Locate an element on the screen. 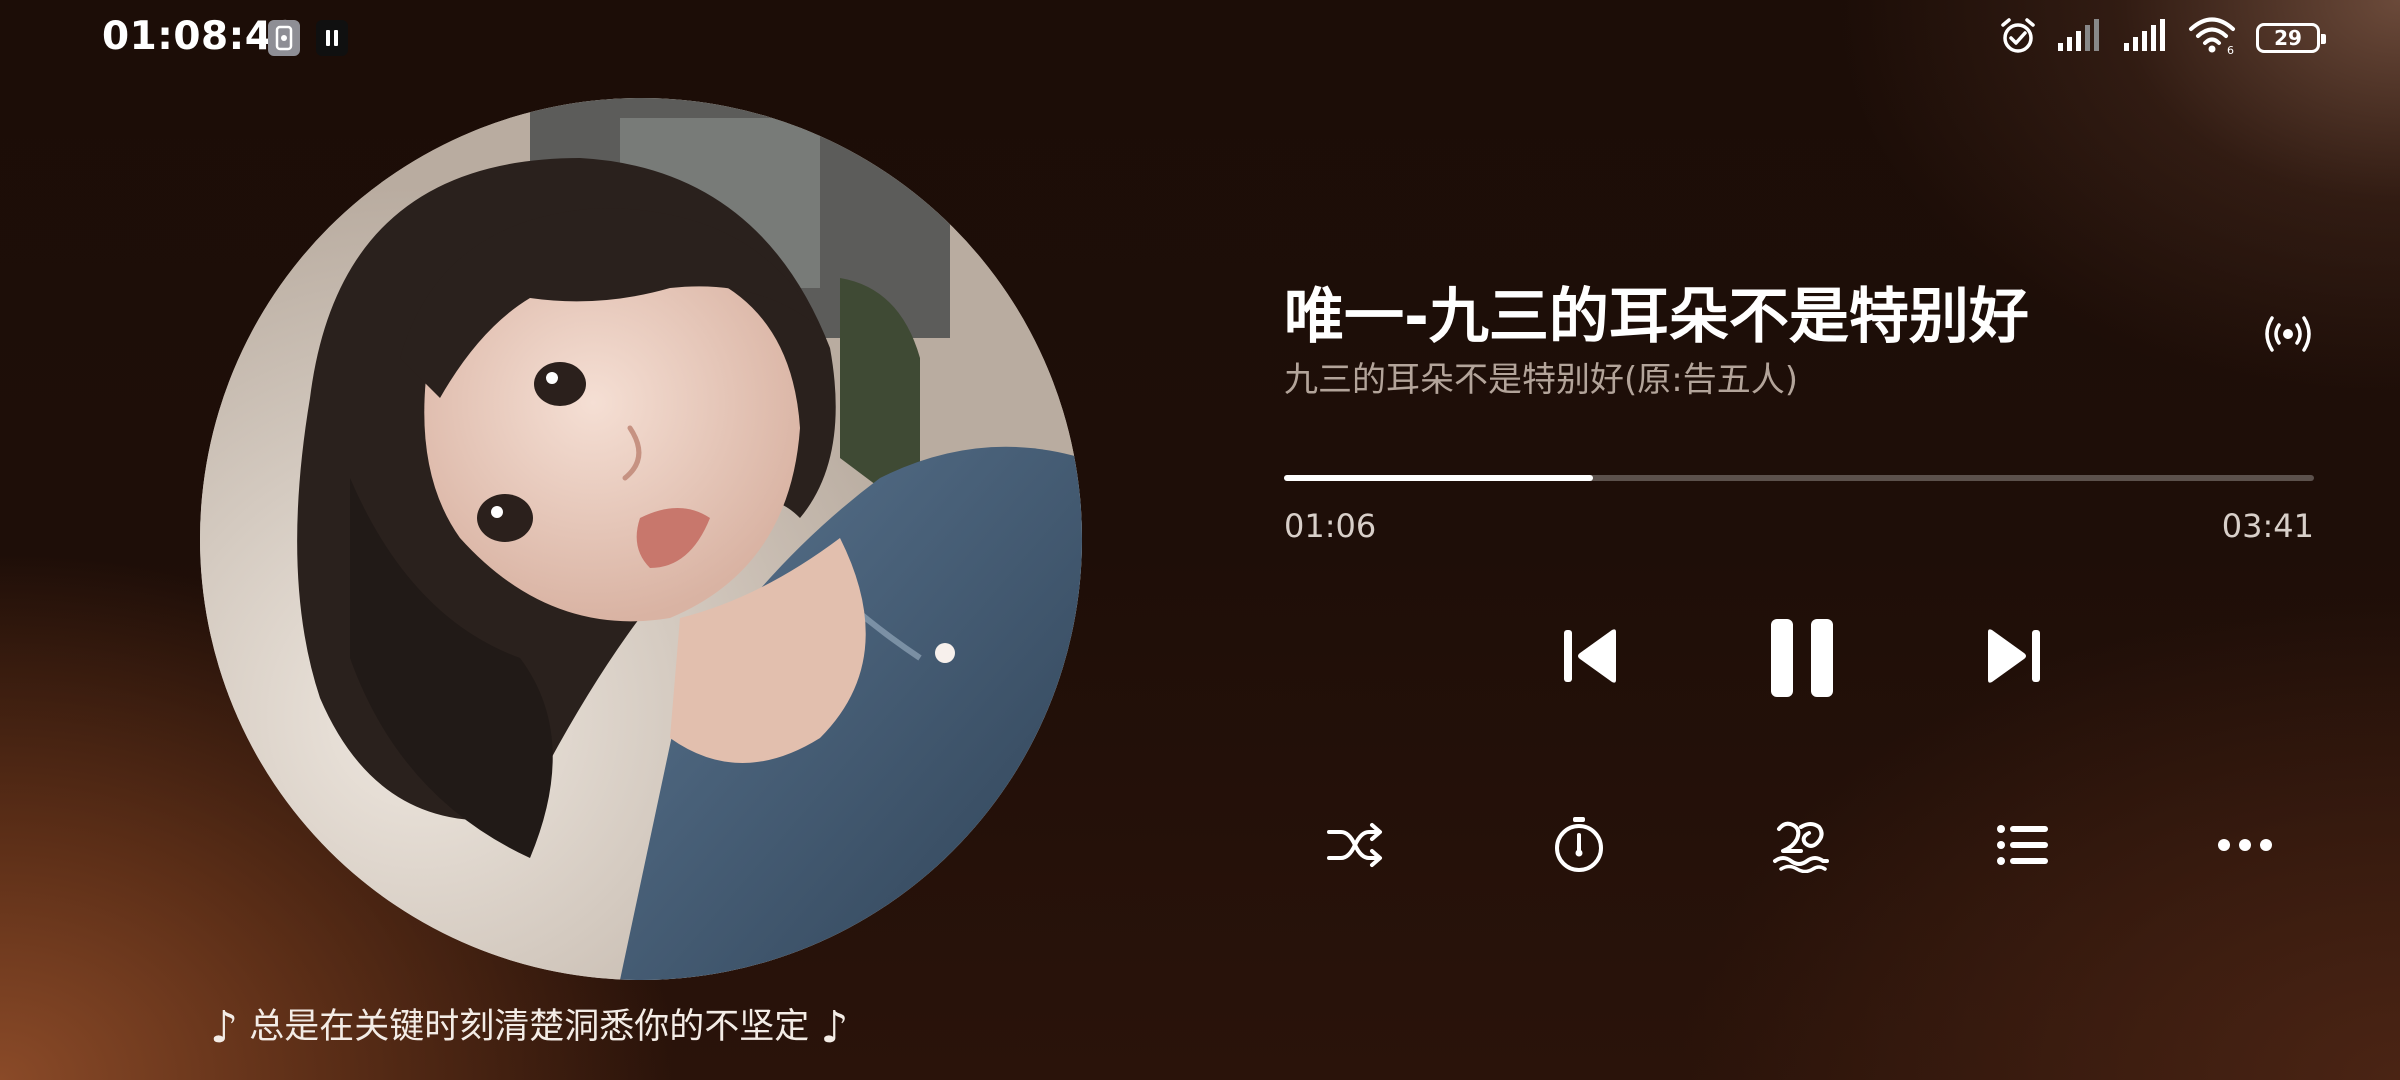 The image size is (2400, 1080). shuffle-button is located at coordinates (1355, 845).